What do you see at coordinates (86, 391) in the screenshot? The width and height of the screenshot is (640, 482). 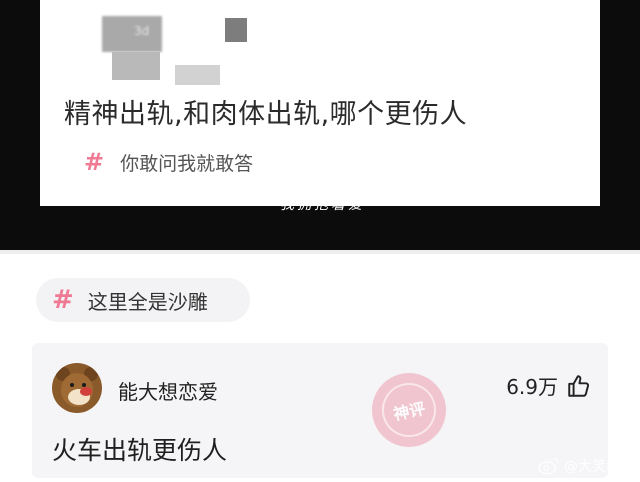 I see `bear-nose` at bounding box center [86, 391].